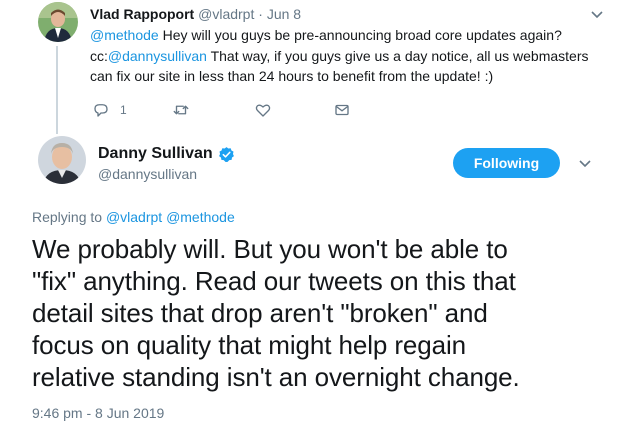  Describe the element at coordinates (69, 217) in the screenshot. I see `replying-prefix: Replying to` at that location.